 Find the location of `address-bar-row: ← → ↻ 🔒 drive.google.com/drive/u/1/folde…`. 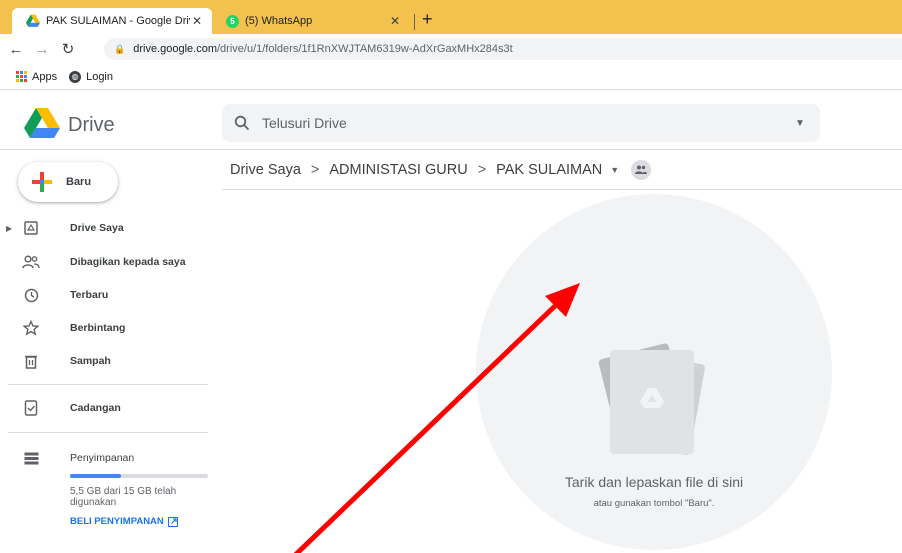

address-bar-row: ← → ↻ 🔒 drive.google.com/drive/u/1/folde… is located at coordinates (451, 49).